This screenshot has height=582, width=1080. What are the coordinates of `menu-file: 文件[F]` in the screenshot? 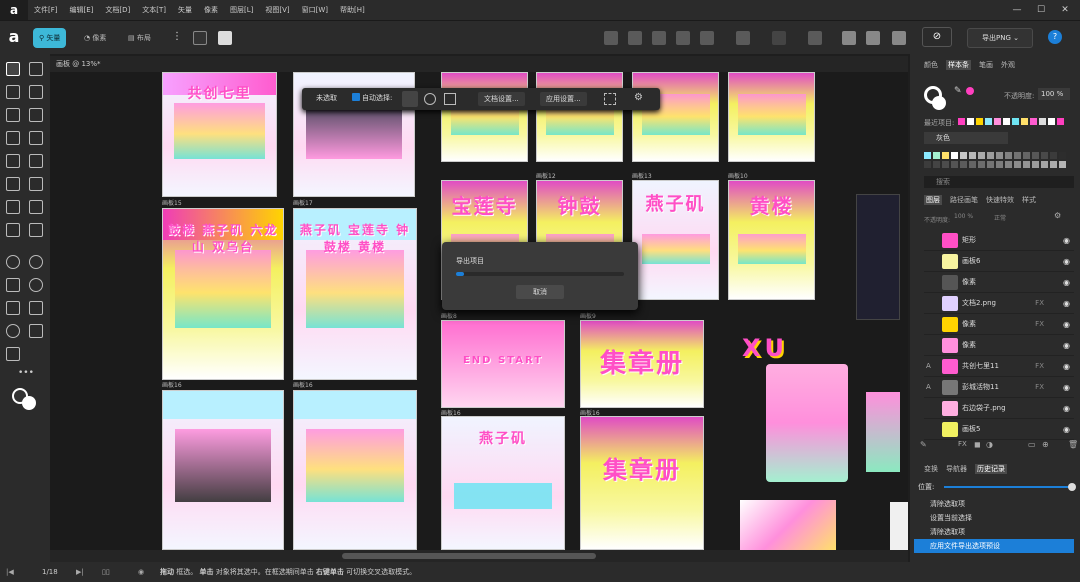 It's located at (46, 10).